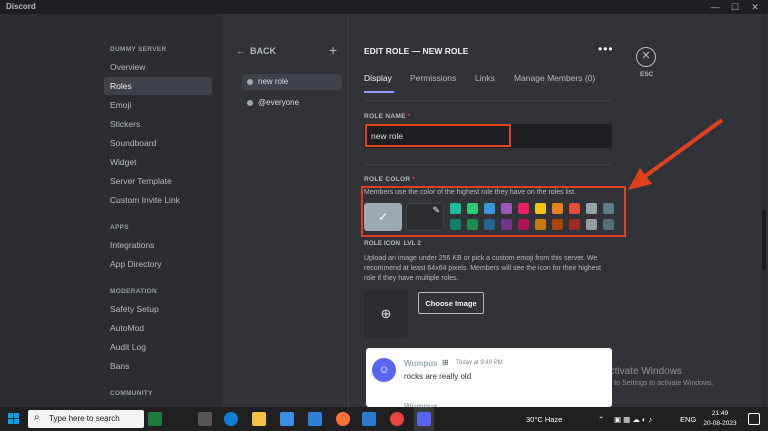 The height and width of the screenshot is (431, 768). Describe the element at coordinates (158, 245) in the screenshot. I see `sidebar-item-integrations: Integrations` at that location.